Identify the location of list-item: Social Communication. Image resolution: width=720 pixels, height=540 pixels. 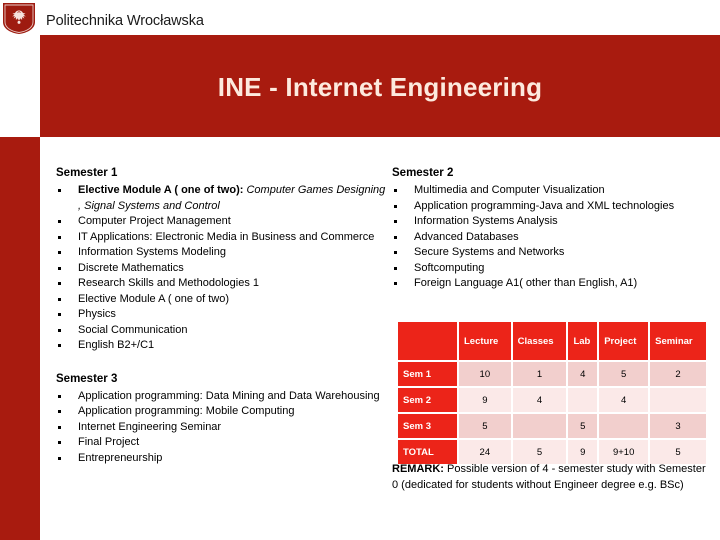
(221, 331).